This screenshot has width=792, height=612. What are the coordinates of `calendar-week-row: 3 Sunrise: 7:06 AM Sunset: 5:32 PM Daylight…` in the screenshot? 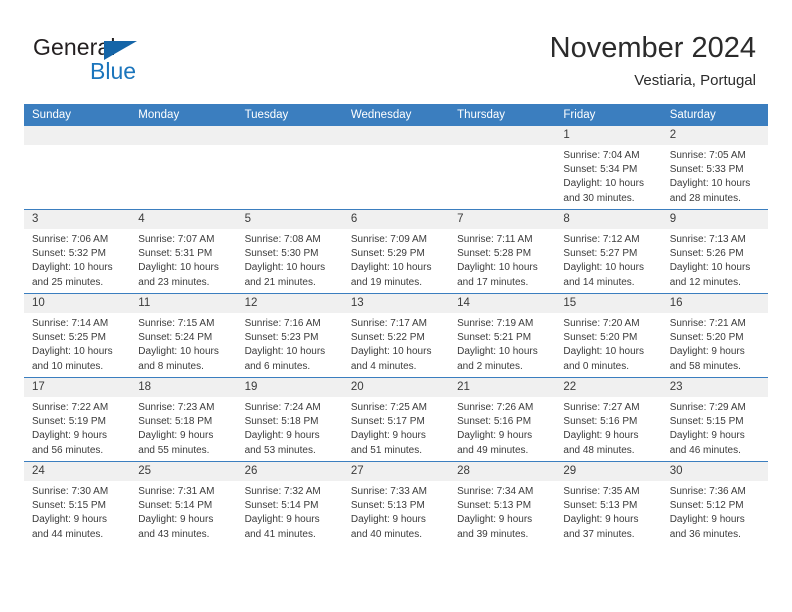 It's located at (396, 251).